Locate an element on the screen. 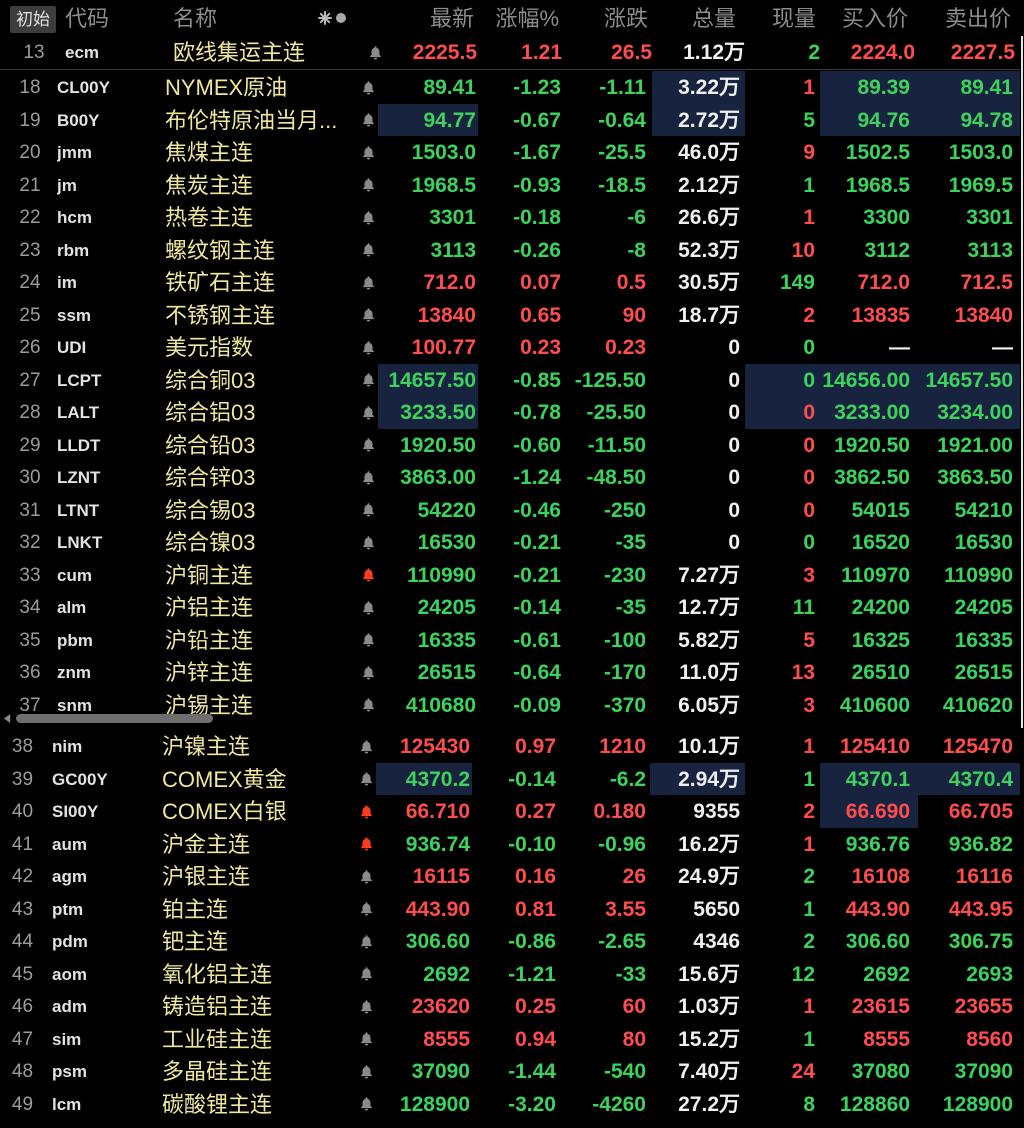  table-row: 26 UDI 美元指数 100.77 0.23 0.23 0 0 — — is located at coordinates (510, 347).